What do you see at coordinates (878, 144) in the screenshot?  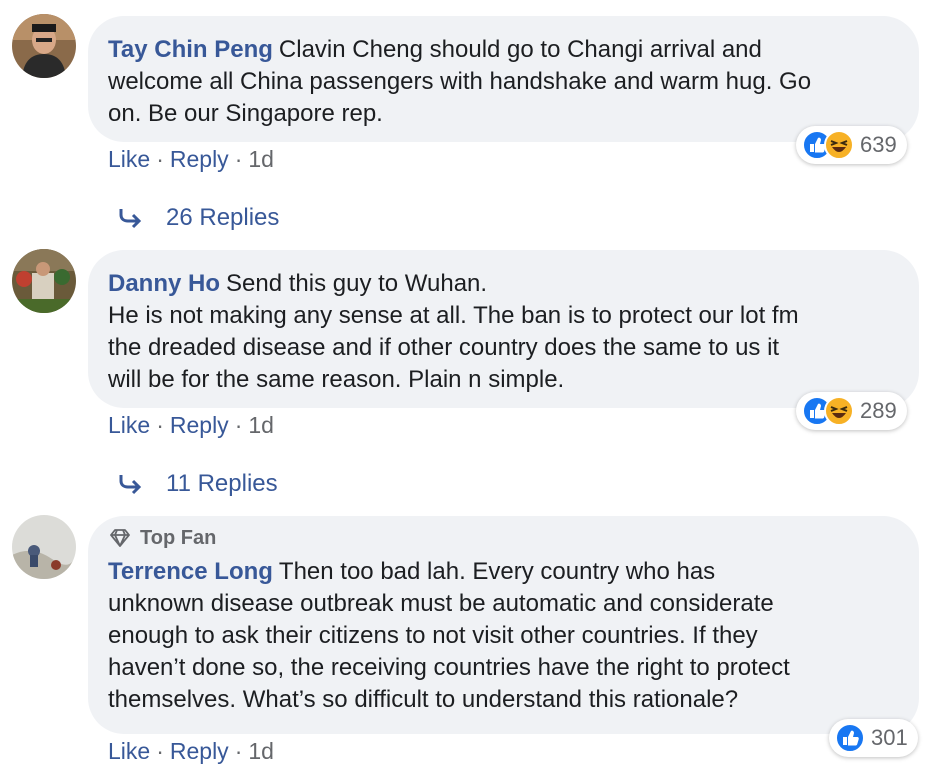 I see `reaction-count: 639` at bounding box center [878, 144].